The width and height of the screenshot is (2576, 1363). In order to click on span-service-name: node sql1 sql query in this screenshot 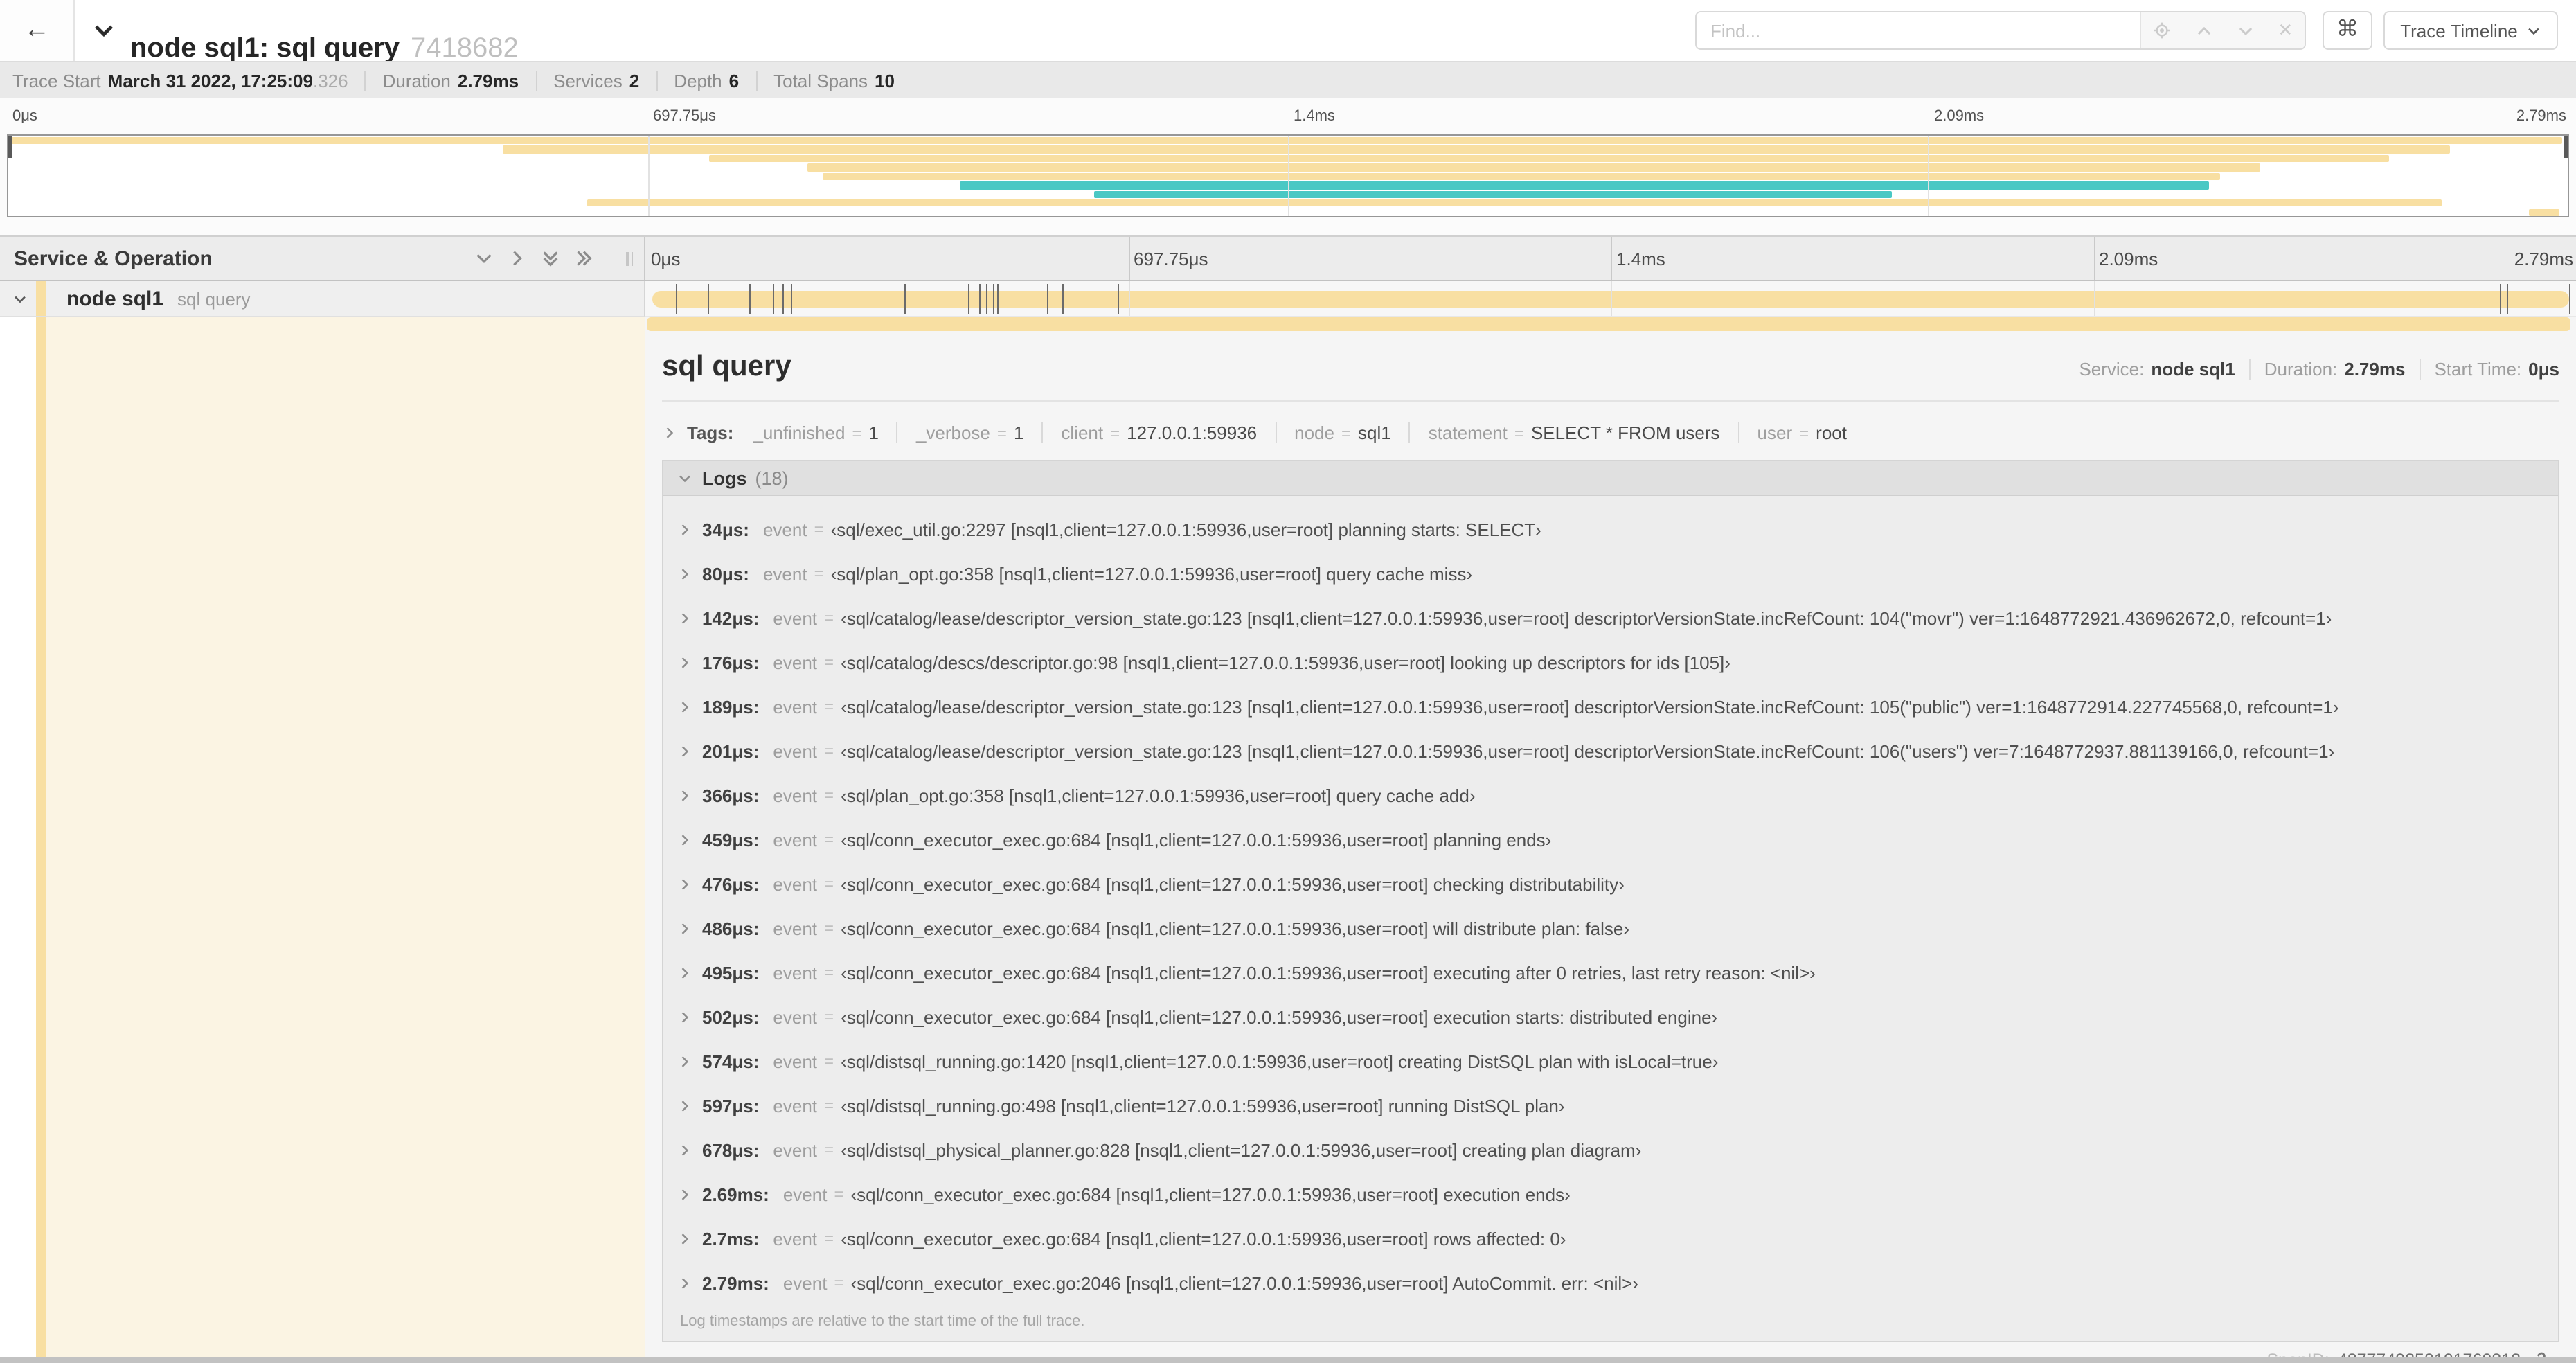, I will do `click(158, 298)`.